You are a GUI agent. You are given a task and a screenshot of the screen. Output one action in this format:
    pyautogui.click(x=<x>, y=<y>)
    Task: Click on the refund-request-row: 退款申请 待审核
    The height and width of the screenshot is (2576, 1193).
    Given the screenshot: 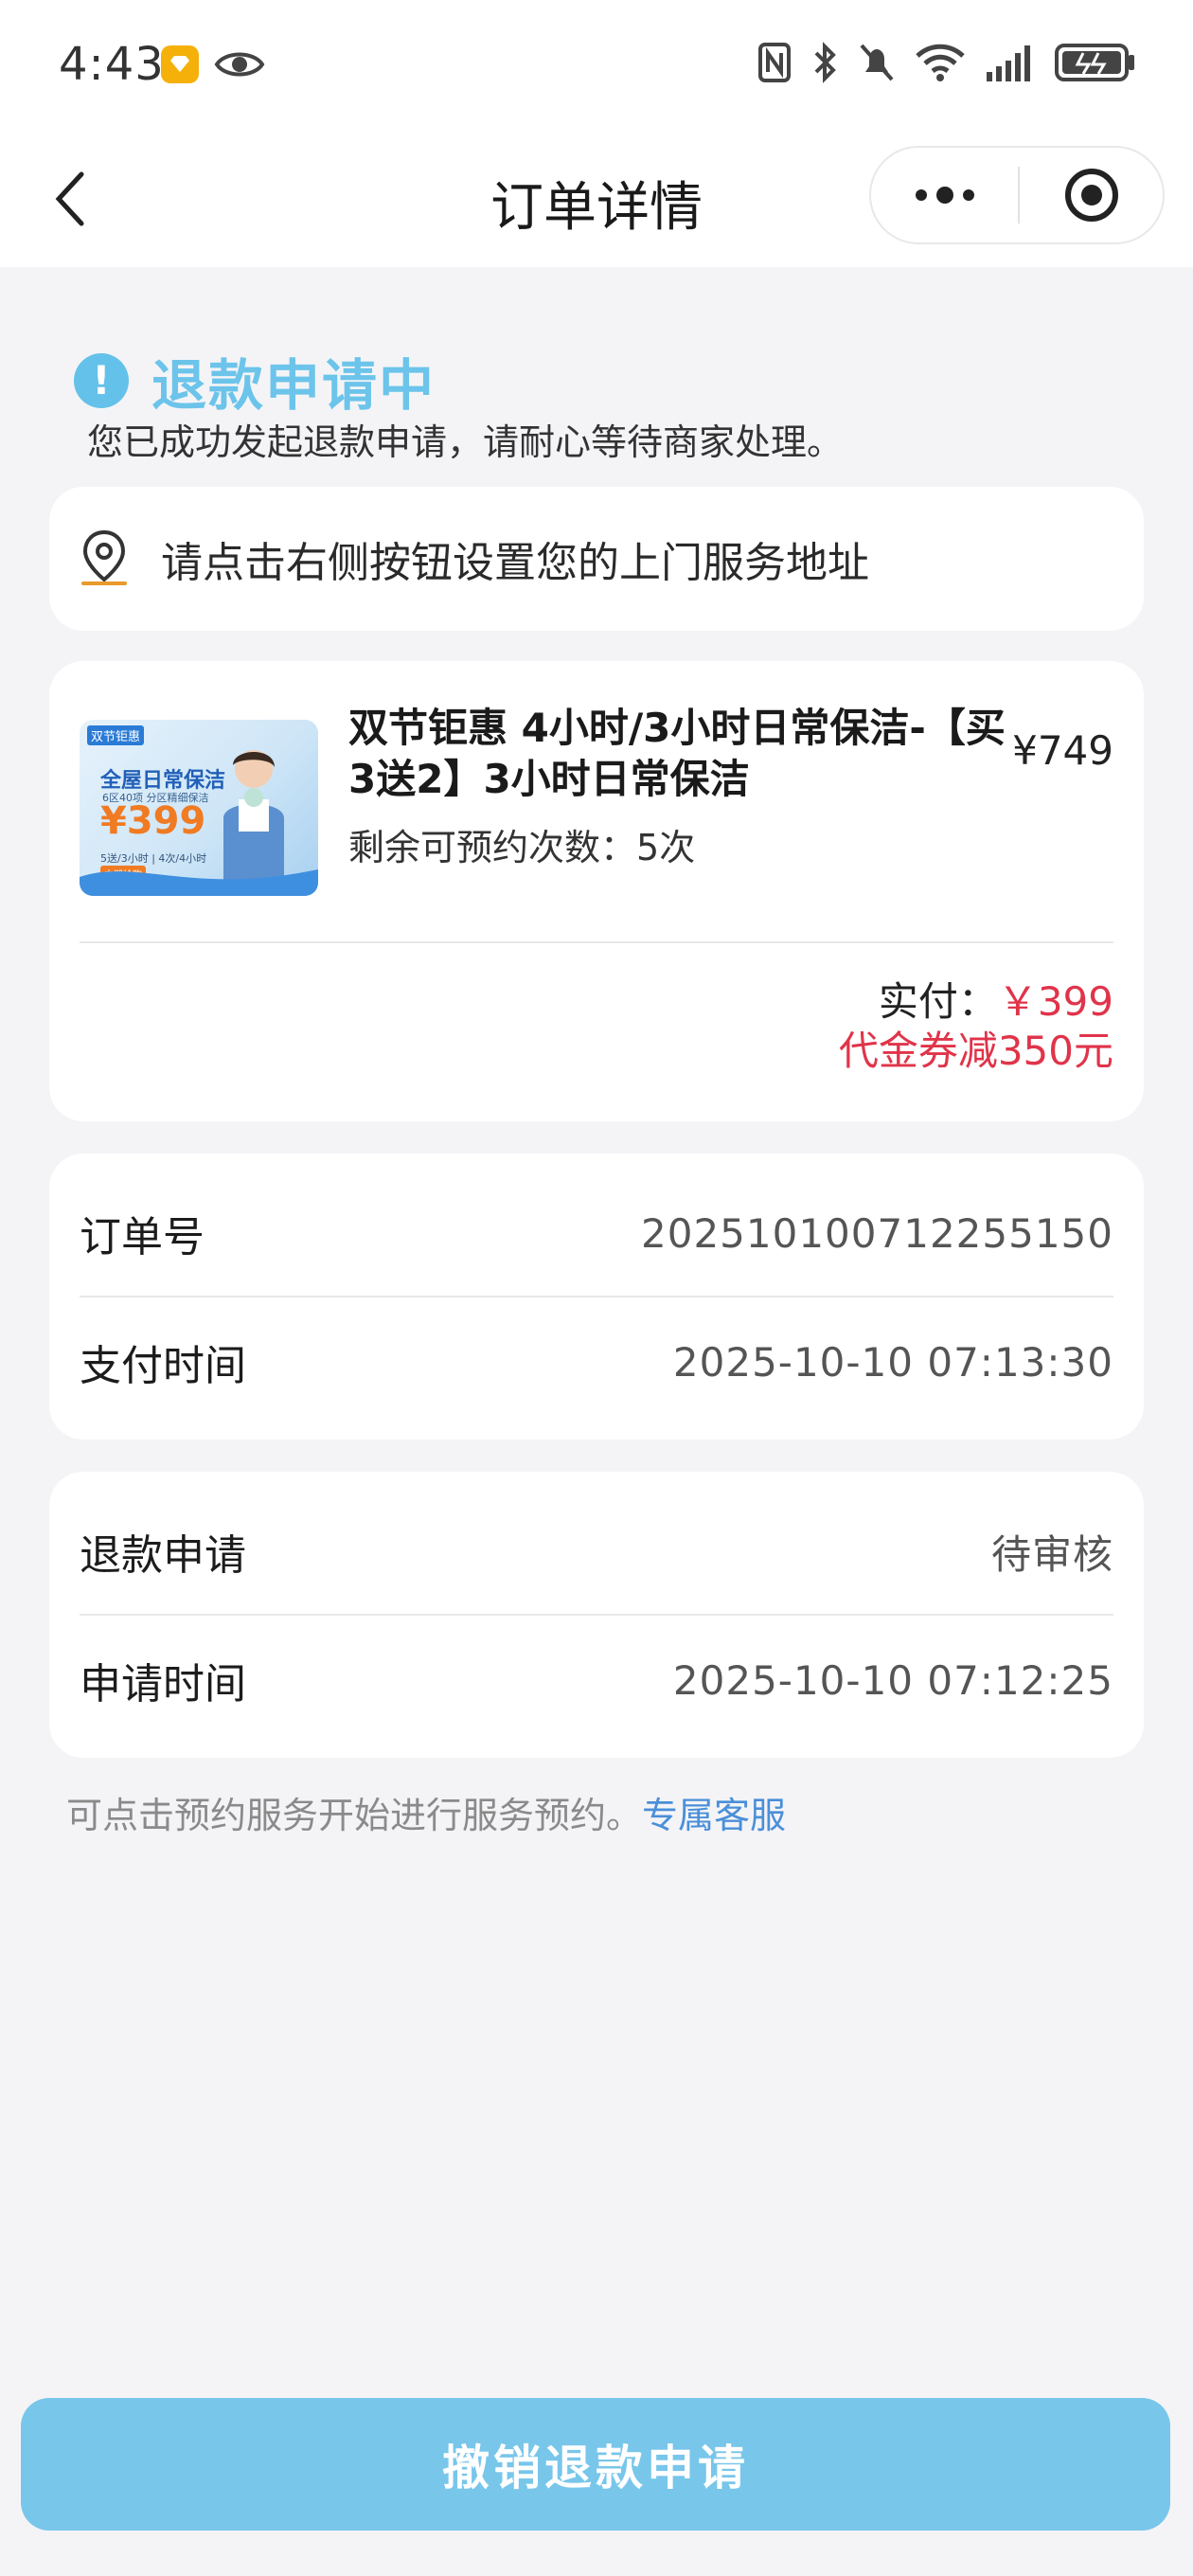 What is the action you would take?
    pyautogui.click(x=596, y=1551)
    